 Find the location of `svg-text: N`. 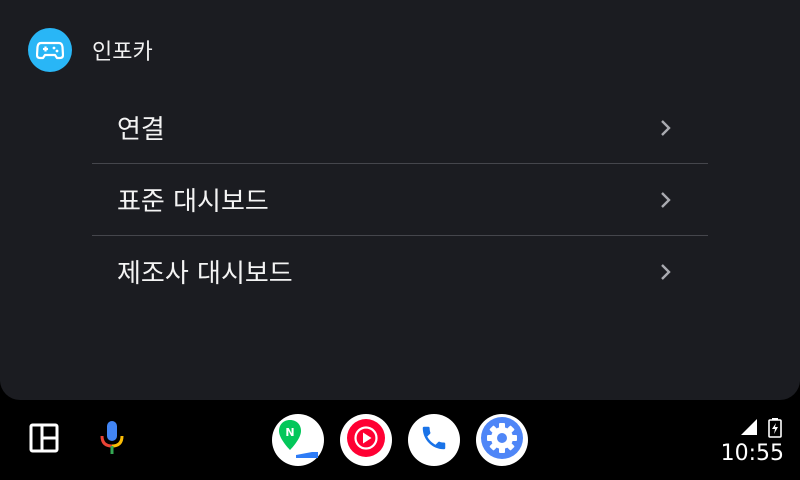

svg-text: N is located at coordinates (289, 432).